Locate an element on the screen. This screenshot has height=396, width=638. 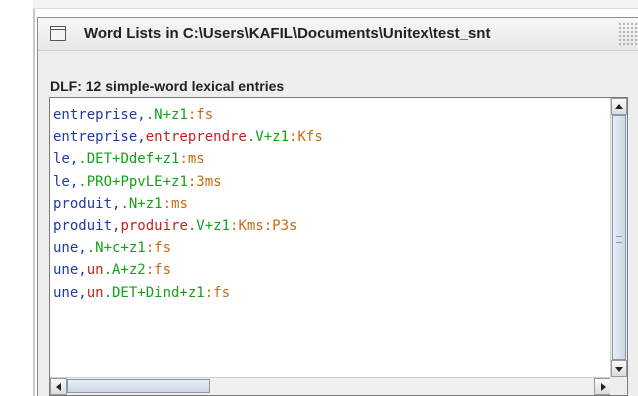
right-arrow-icon is located at coordinates (603, 386).